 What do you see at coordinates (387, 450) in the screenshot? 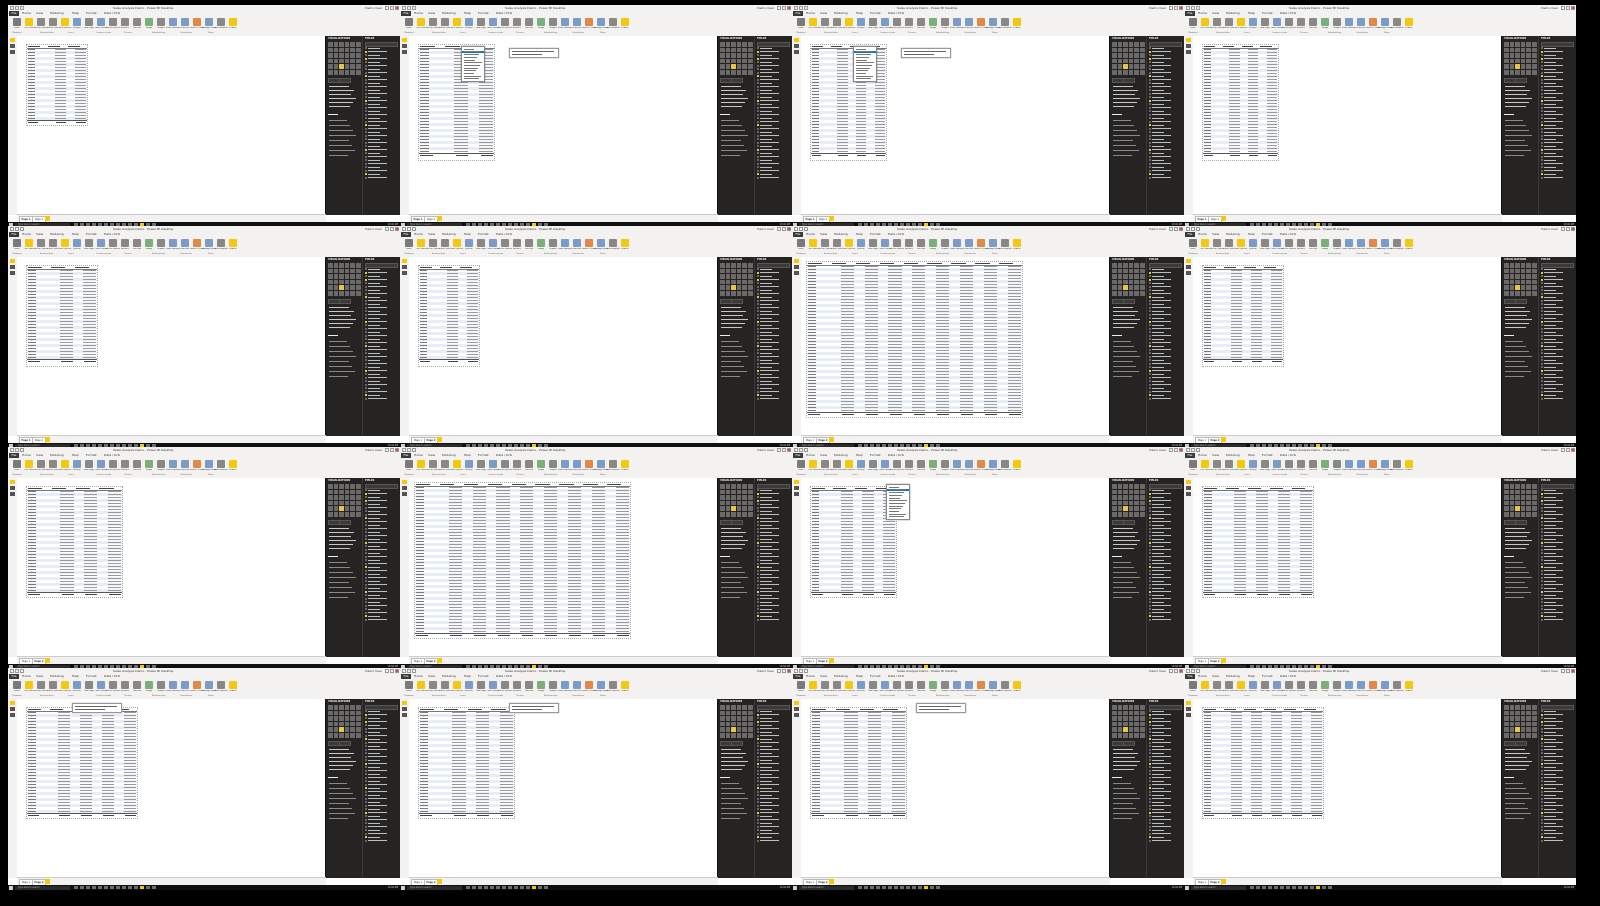
I see `minimize-icon` at bounding box center [387, 450].